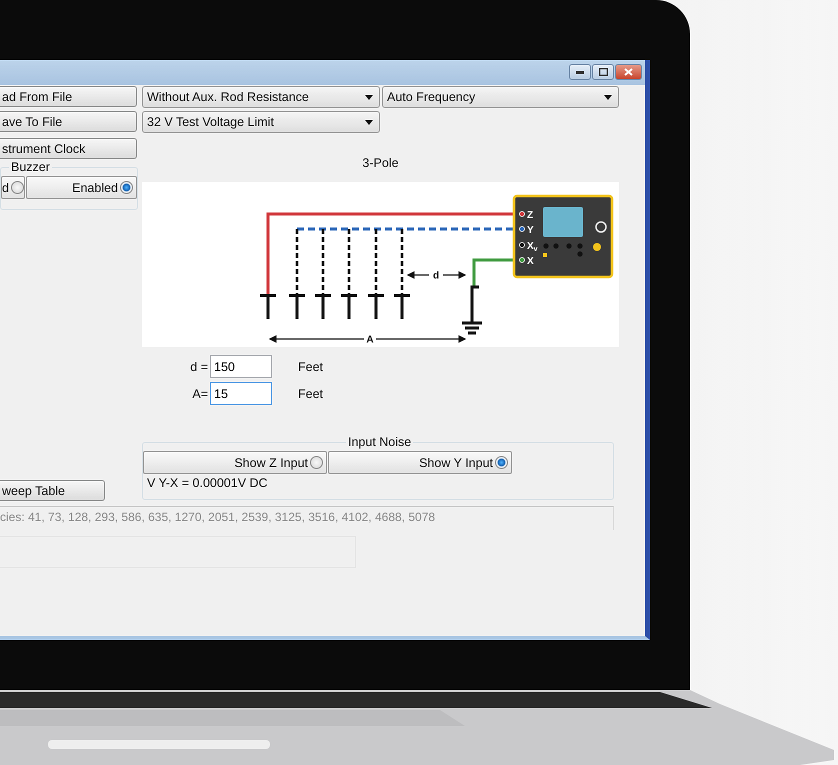 The image size is (838, 765). I want to click on radio-option: Show Z Input, so click(235, 462).